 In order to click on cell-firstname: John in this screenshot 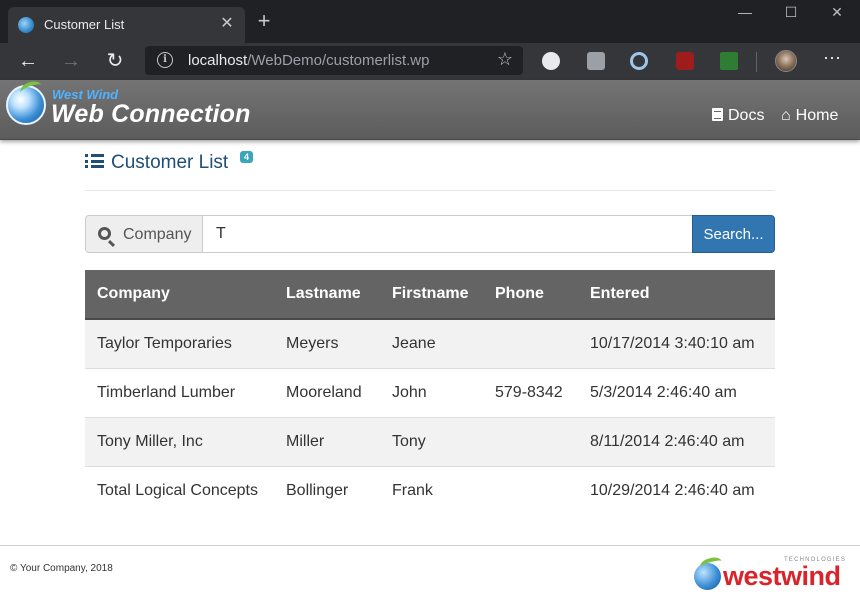, I will do `click(431, 392)`.